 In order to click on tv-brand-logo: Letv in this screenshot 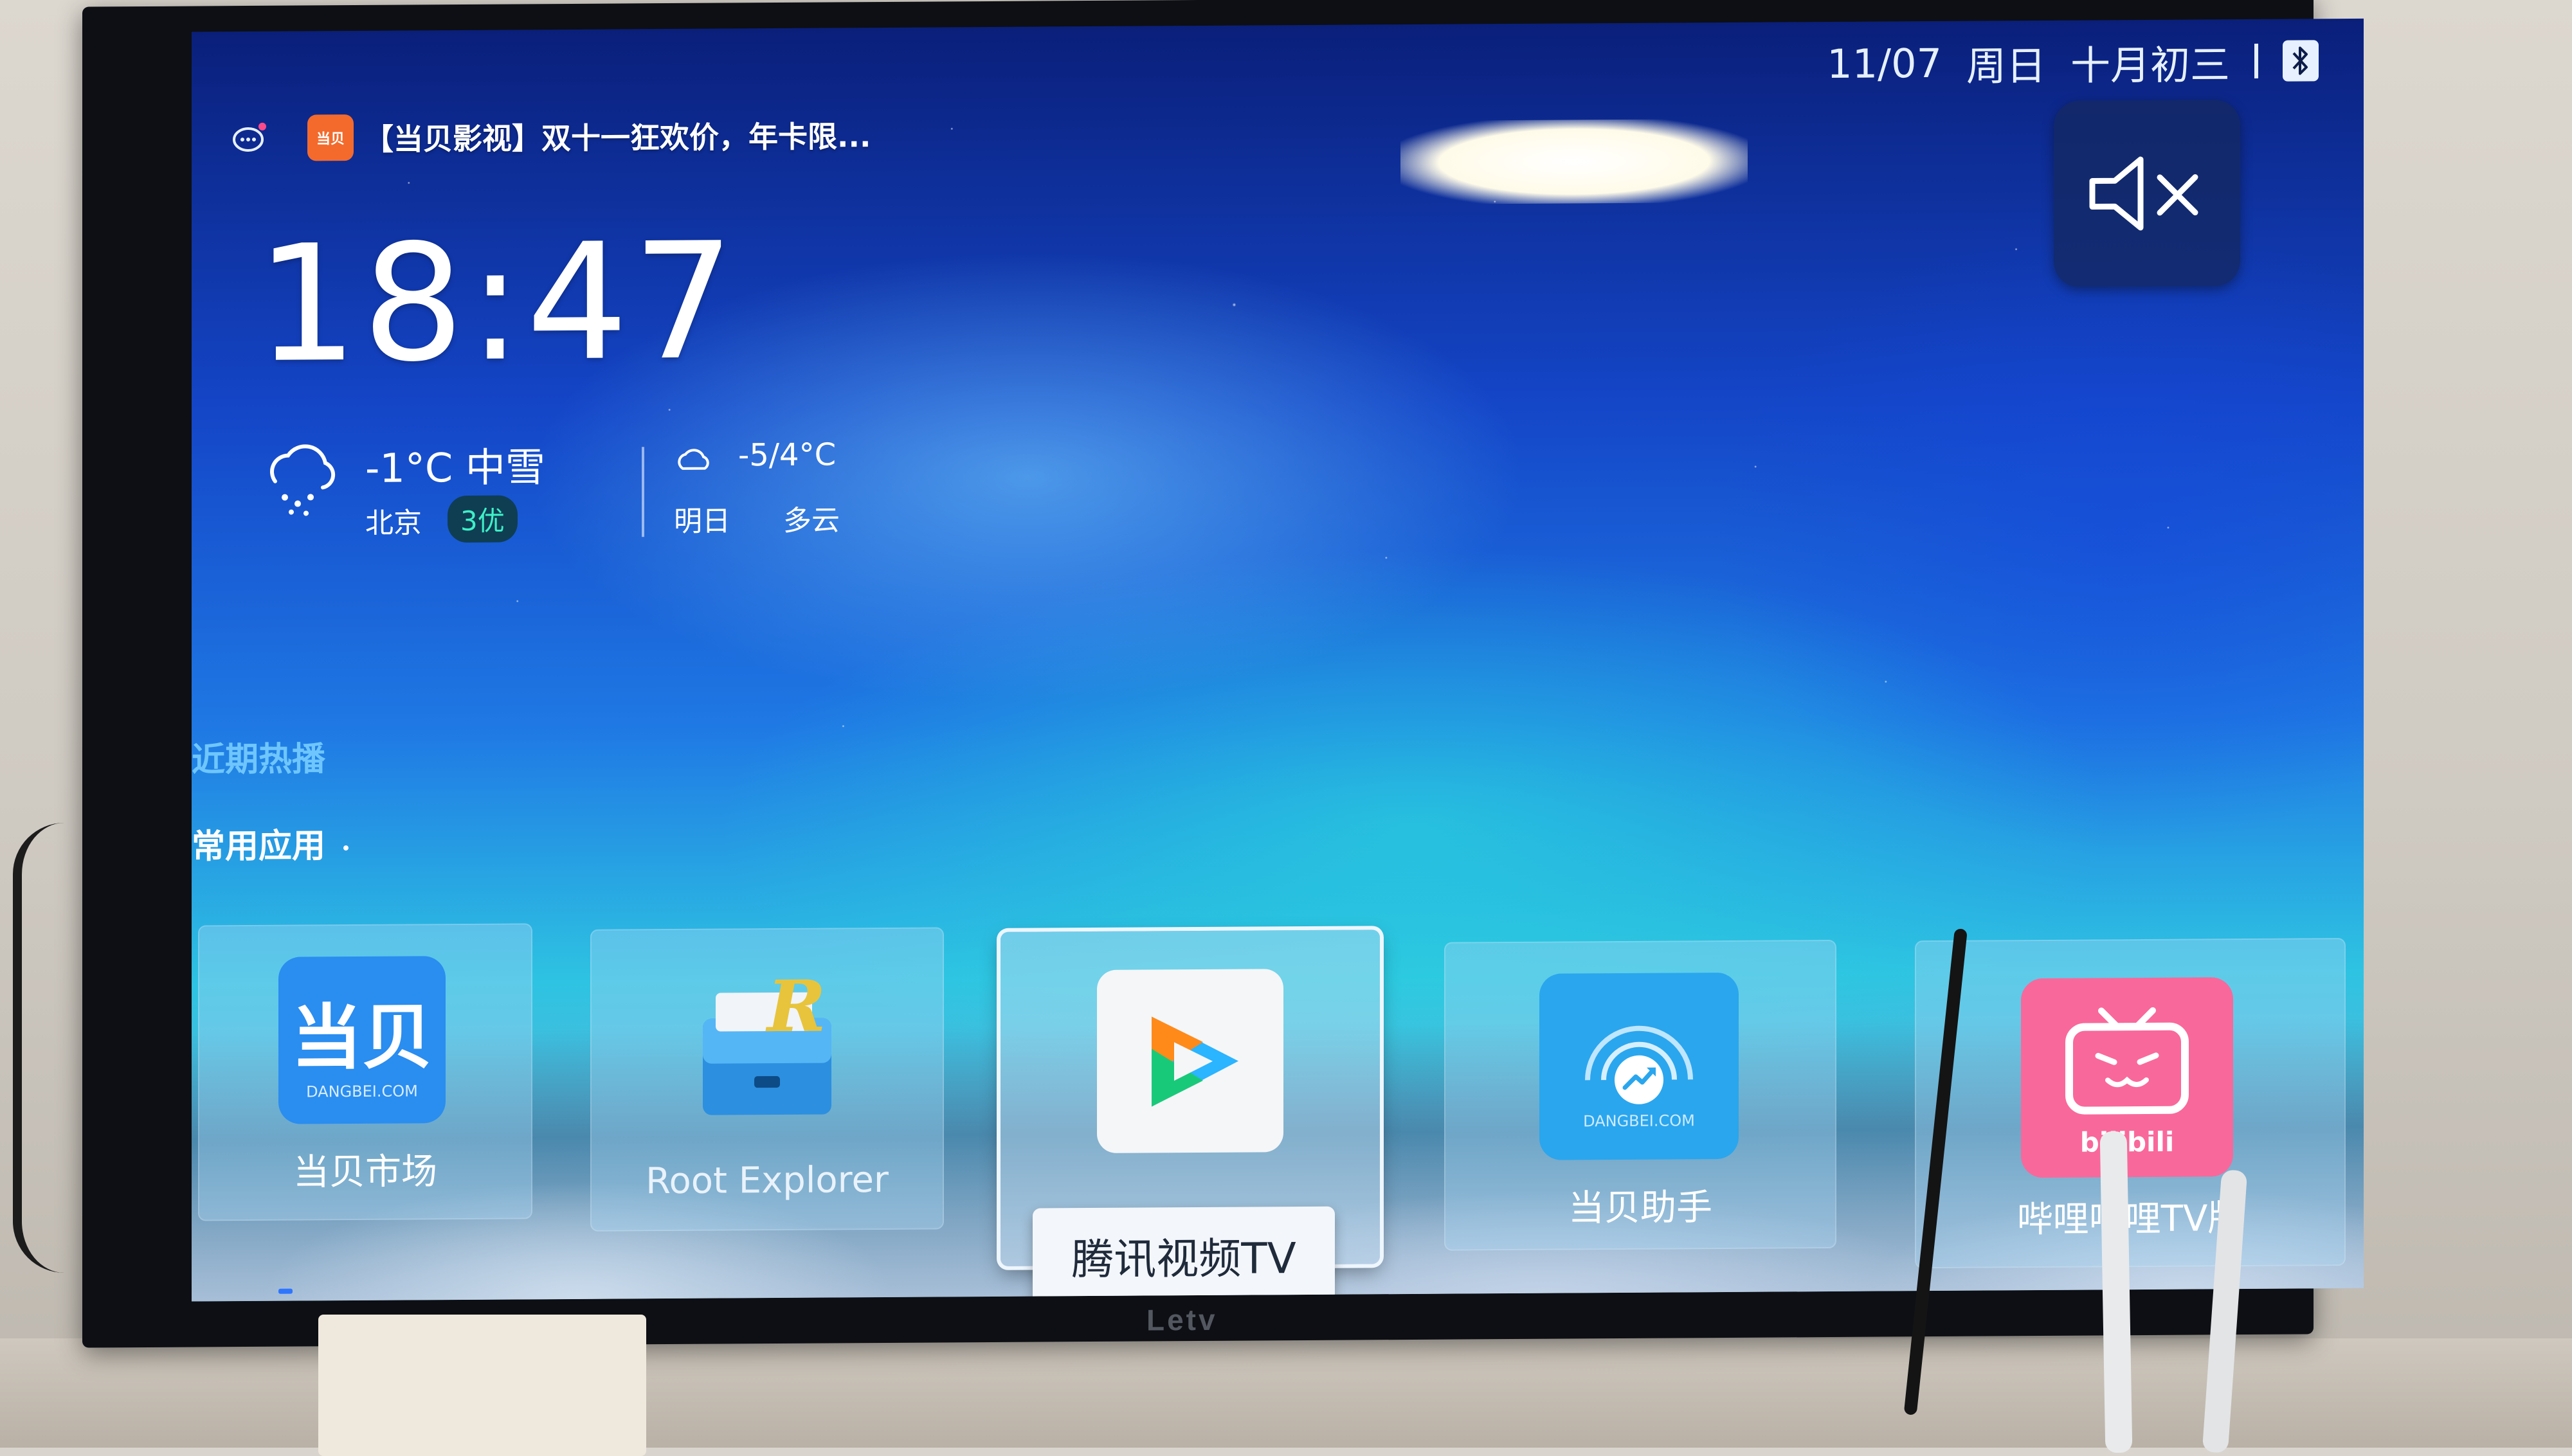, I will do `click(1182, 1319)`.